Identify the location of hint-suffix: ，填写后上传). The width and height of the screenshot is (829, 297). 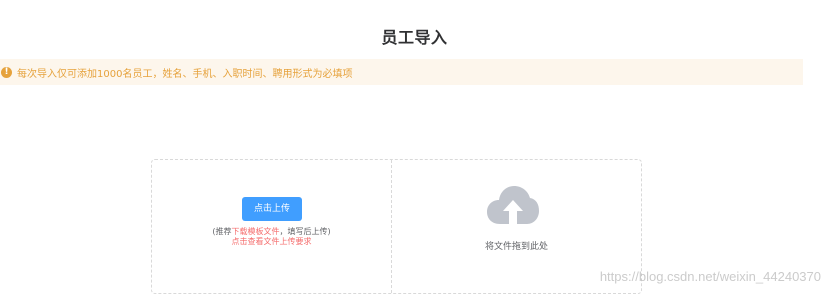
(305, 231).